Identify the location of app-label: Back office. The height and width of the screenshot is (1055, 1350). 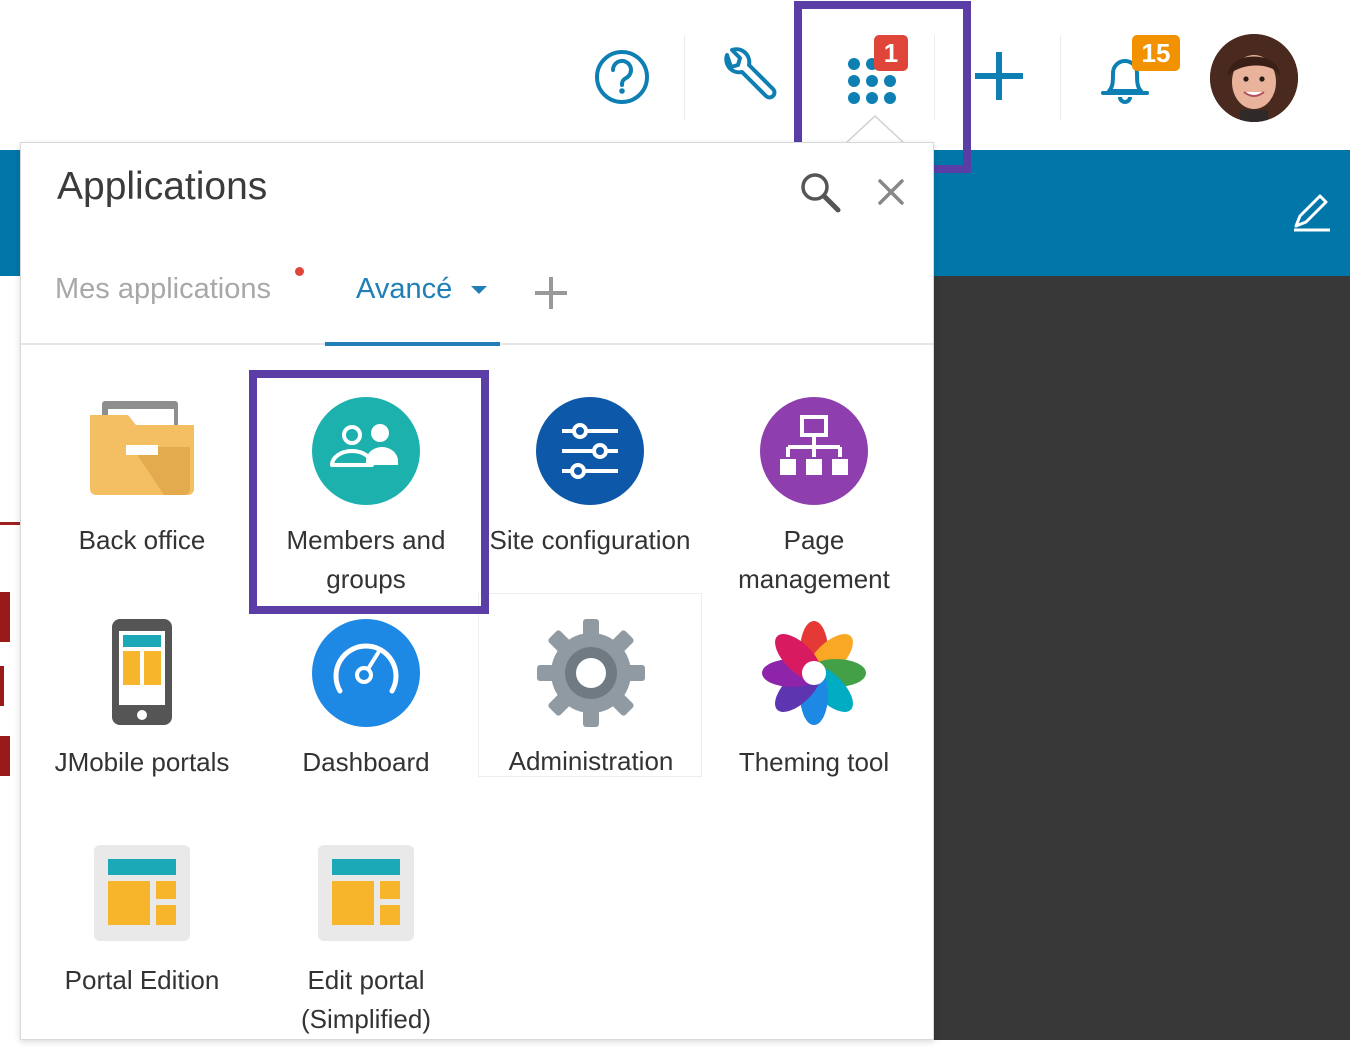
(142, 540).